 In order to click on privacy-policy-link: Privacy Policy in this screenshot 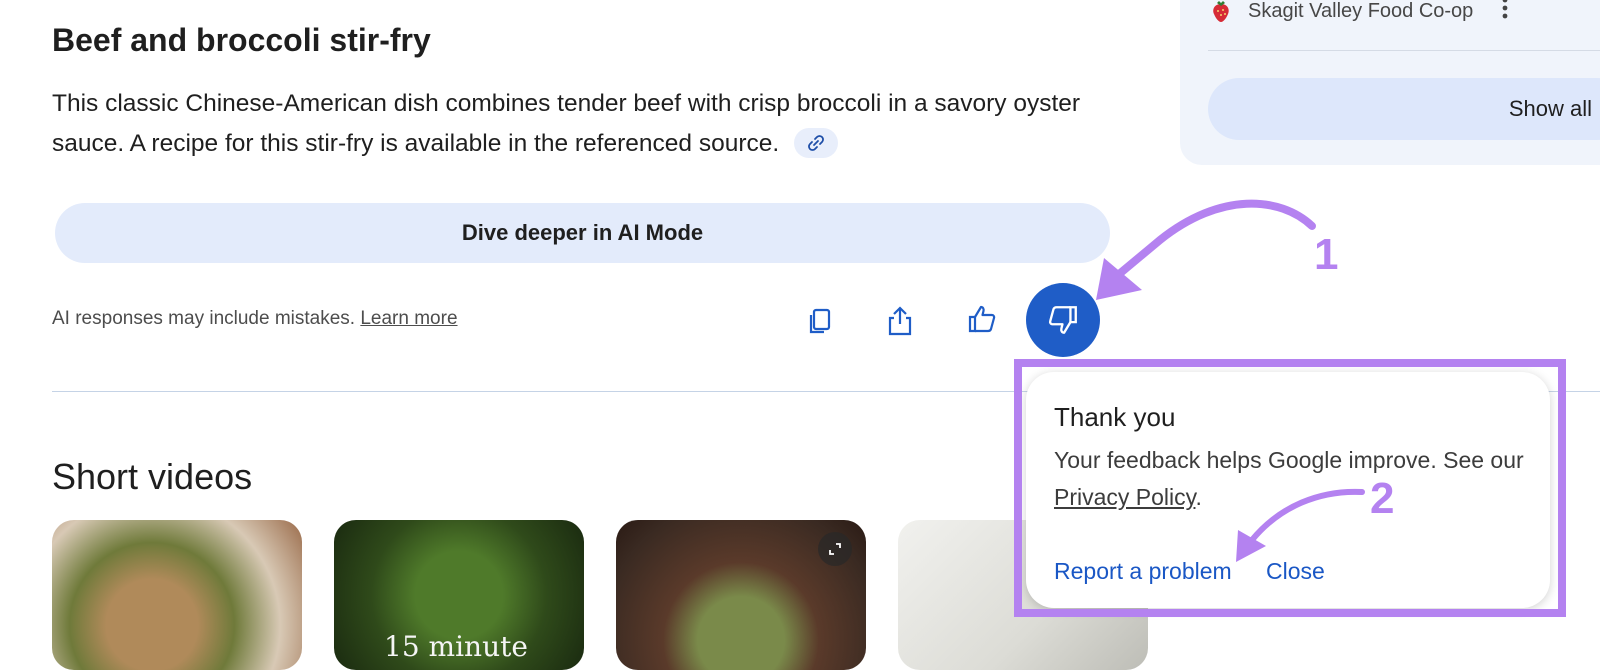, I will do `click(1124, 497)`.